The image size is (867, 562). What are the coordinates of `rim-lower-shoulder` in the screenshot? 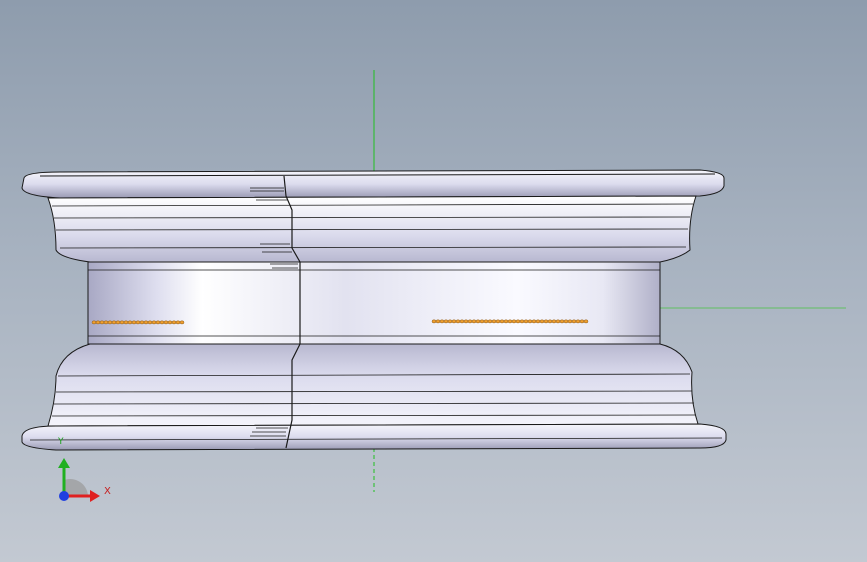 It's located at (373, 385).